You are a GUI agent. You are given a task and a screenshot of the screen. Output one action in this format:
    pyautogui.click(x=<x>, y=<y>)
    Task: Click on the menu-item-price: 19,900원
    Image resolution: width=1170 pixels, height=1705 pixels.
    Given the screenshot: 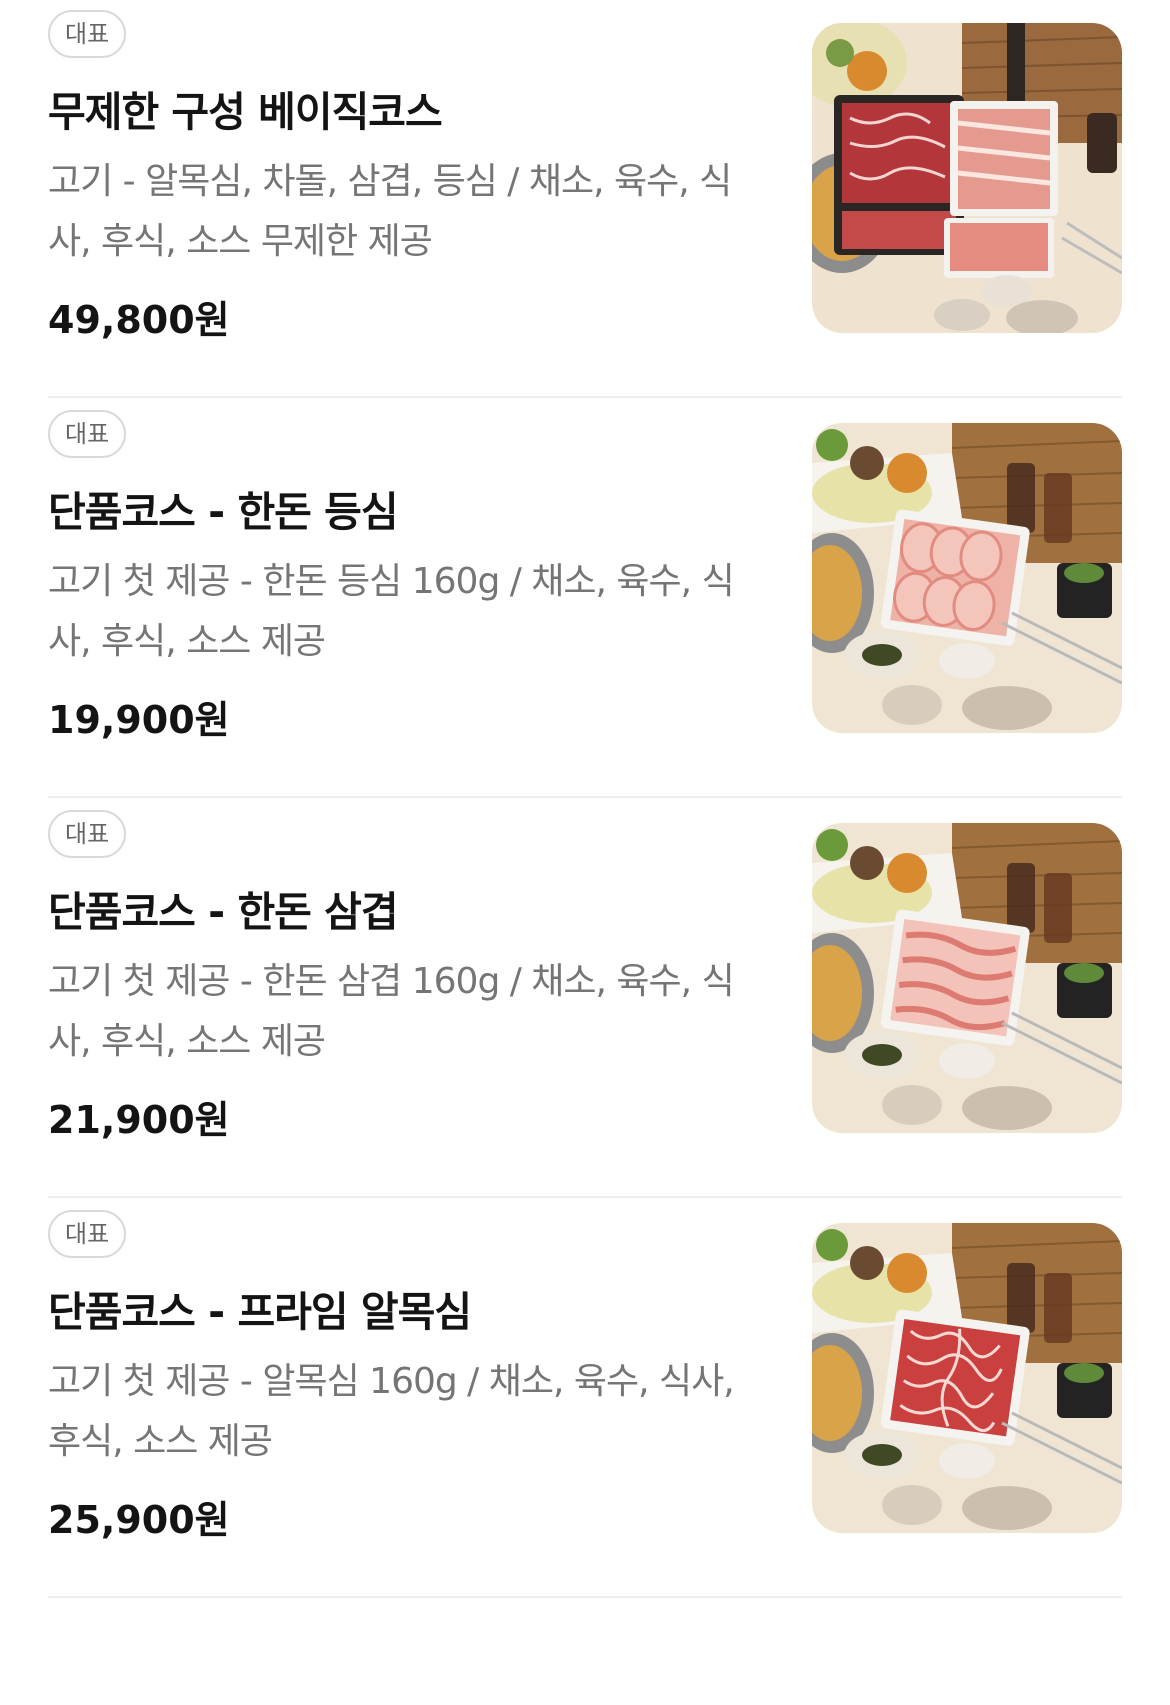 What is the action you would take?
    pyautogui.click(x=139, y=720)
    